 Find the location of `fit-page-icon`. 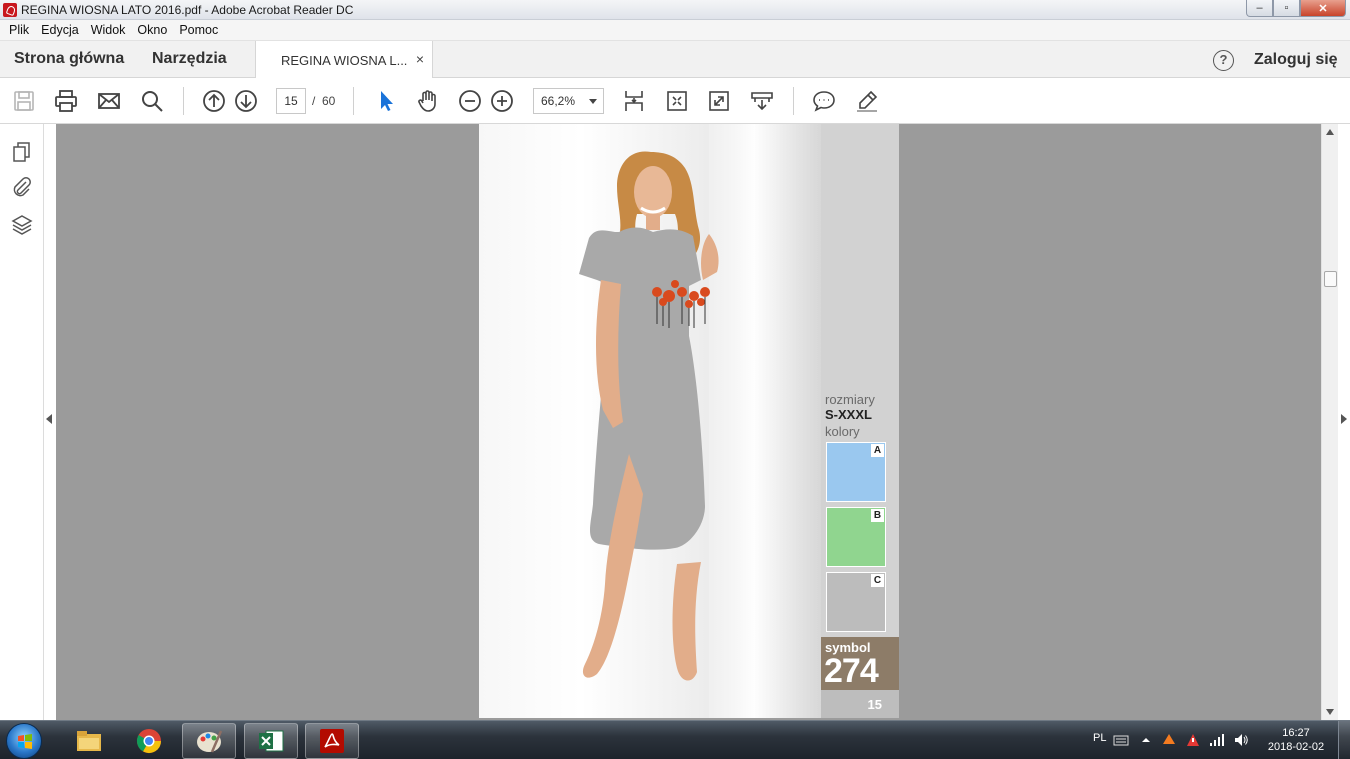

fit-page-icon is located at coordinates (677, 101).